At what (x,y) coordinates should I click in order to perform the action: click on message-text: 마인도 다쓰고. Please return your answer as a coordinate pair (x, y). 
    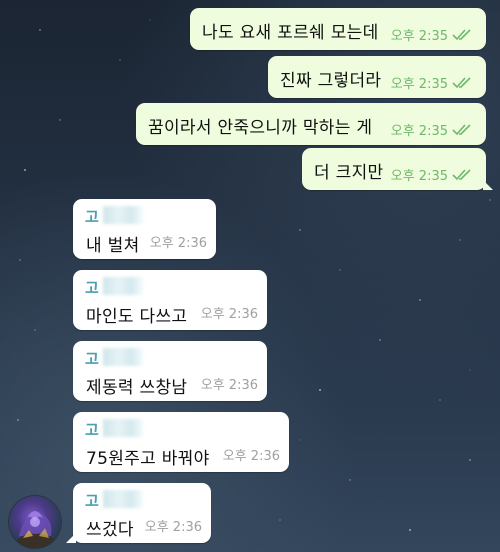
    Looking at the image, I should click on (137, 317).